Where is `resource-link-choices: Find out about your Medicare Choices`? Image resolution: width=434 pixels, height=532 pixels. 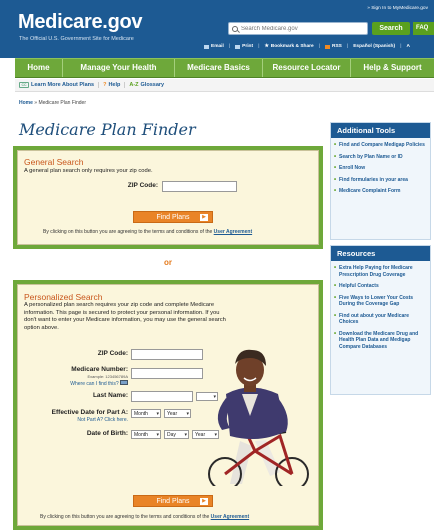
resource-link-choices: Find out about your Medicare Choices is located at coordinates (379, 319).